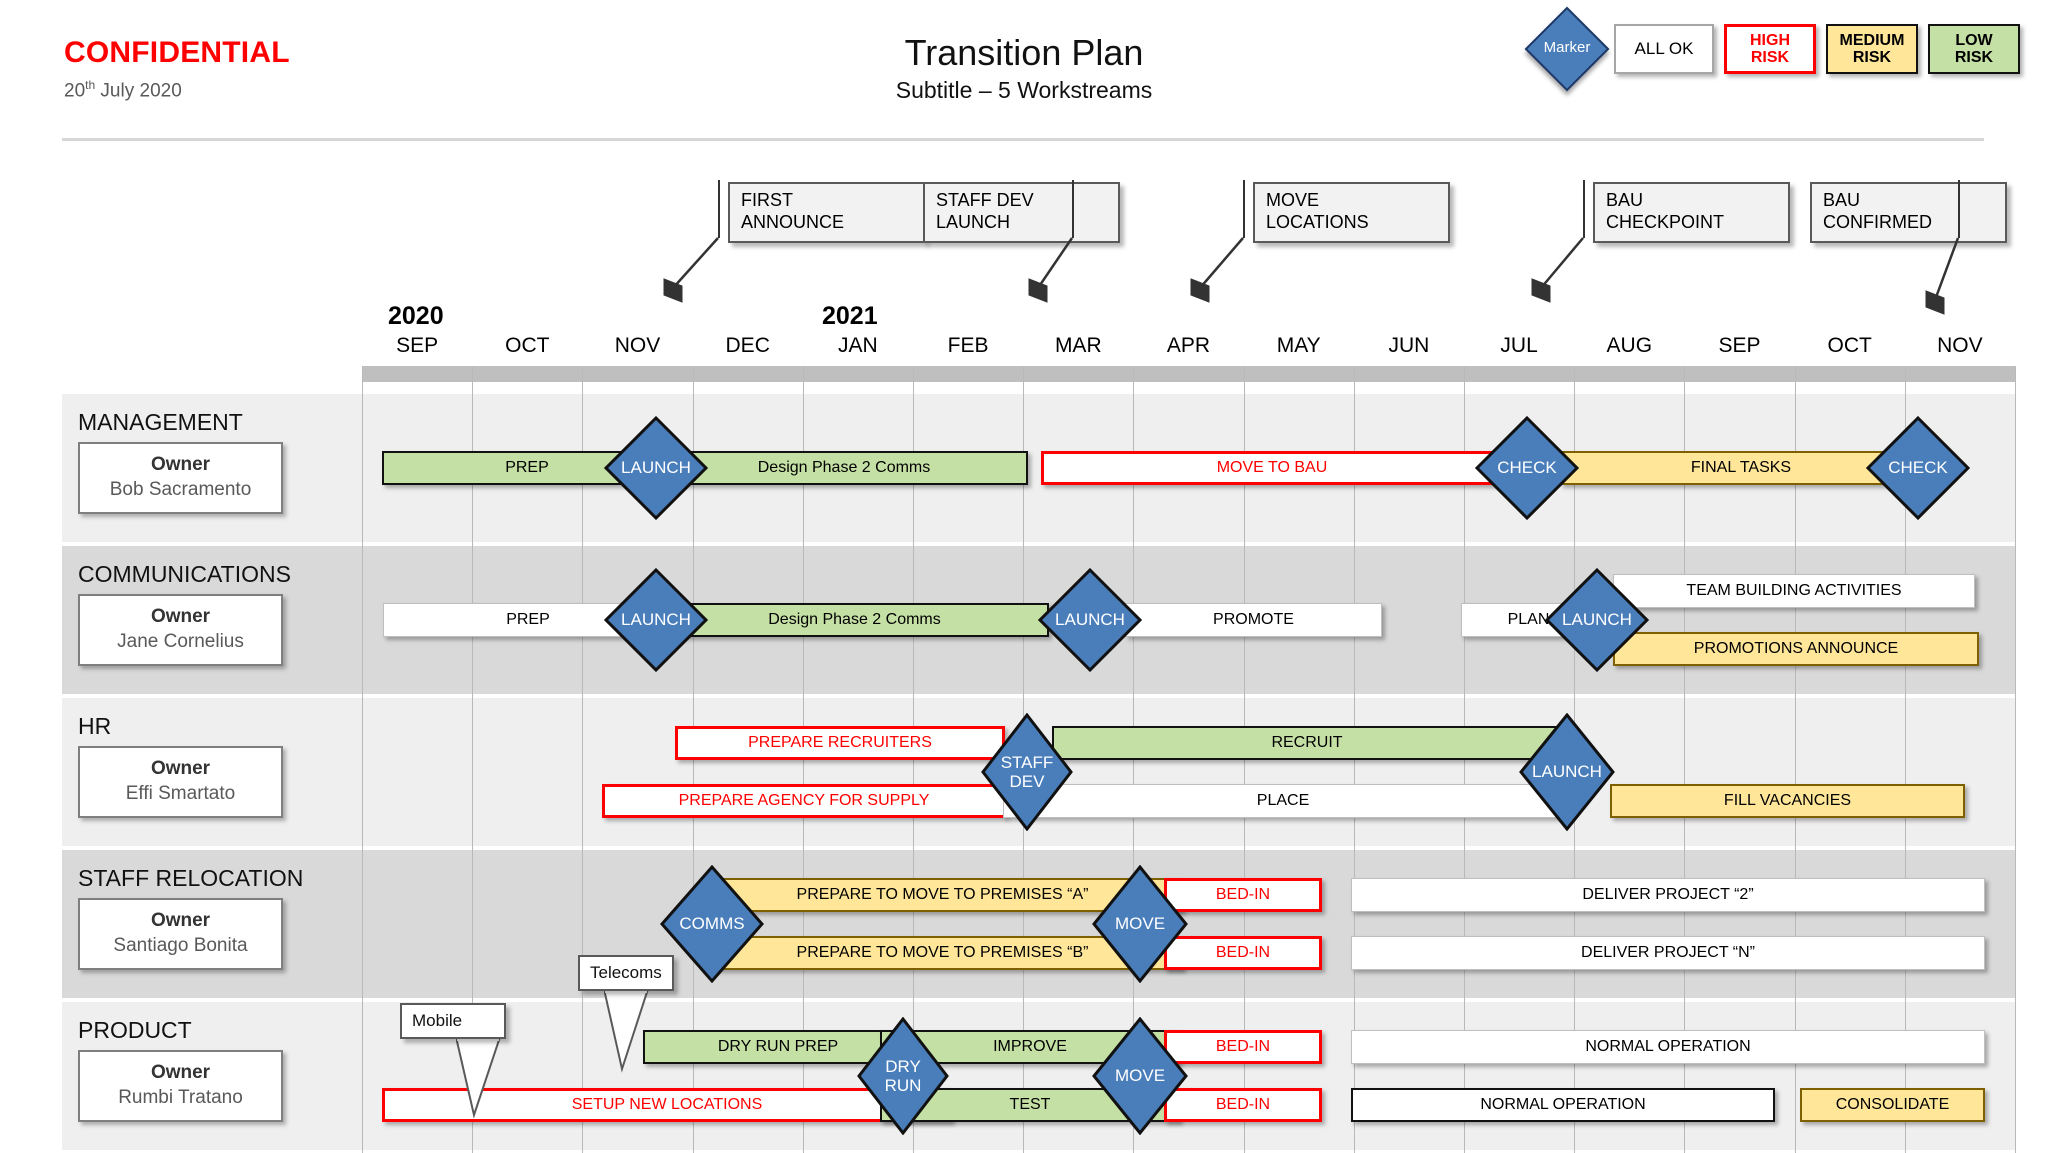 The width and height of the screenshot is (2048, 1153). Describe the element at coordinates (1188, 345) in the screenshot. I see `timeline-month-label: APR` at that location.